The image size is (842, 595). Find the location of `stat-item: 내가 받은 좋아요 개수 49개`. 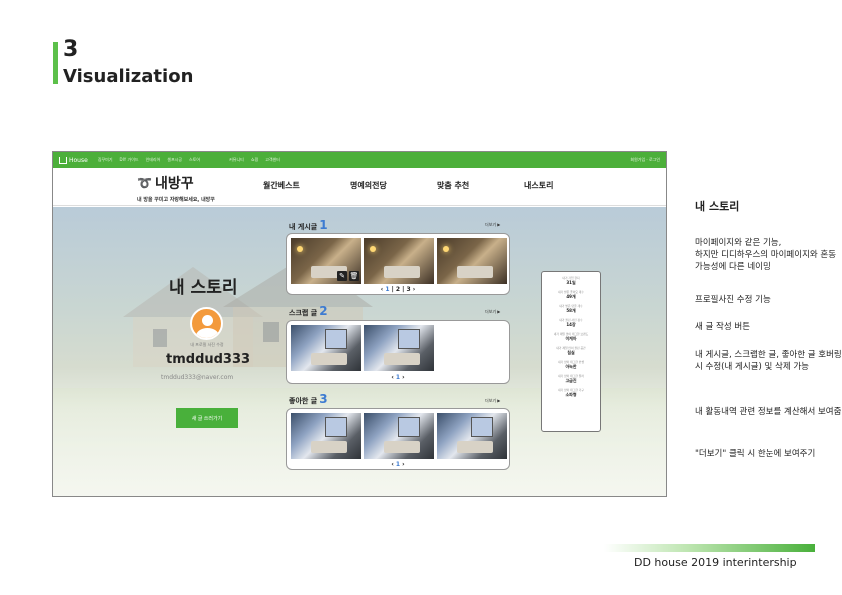

stat-item: 내가 받은 좋아요 개수 49개 is located at coordinates (571, 295).